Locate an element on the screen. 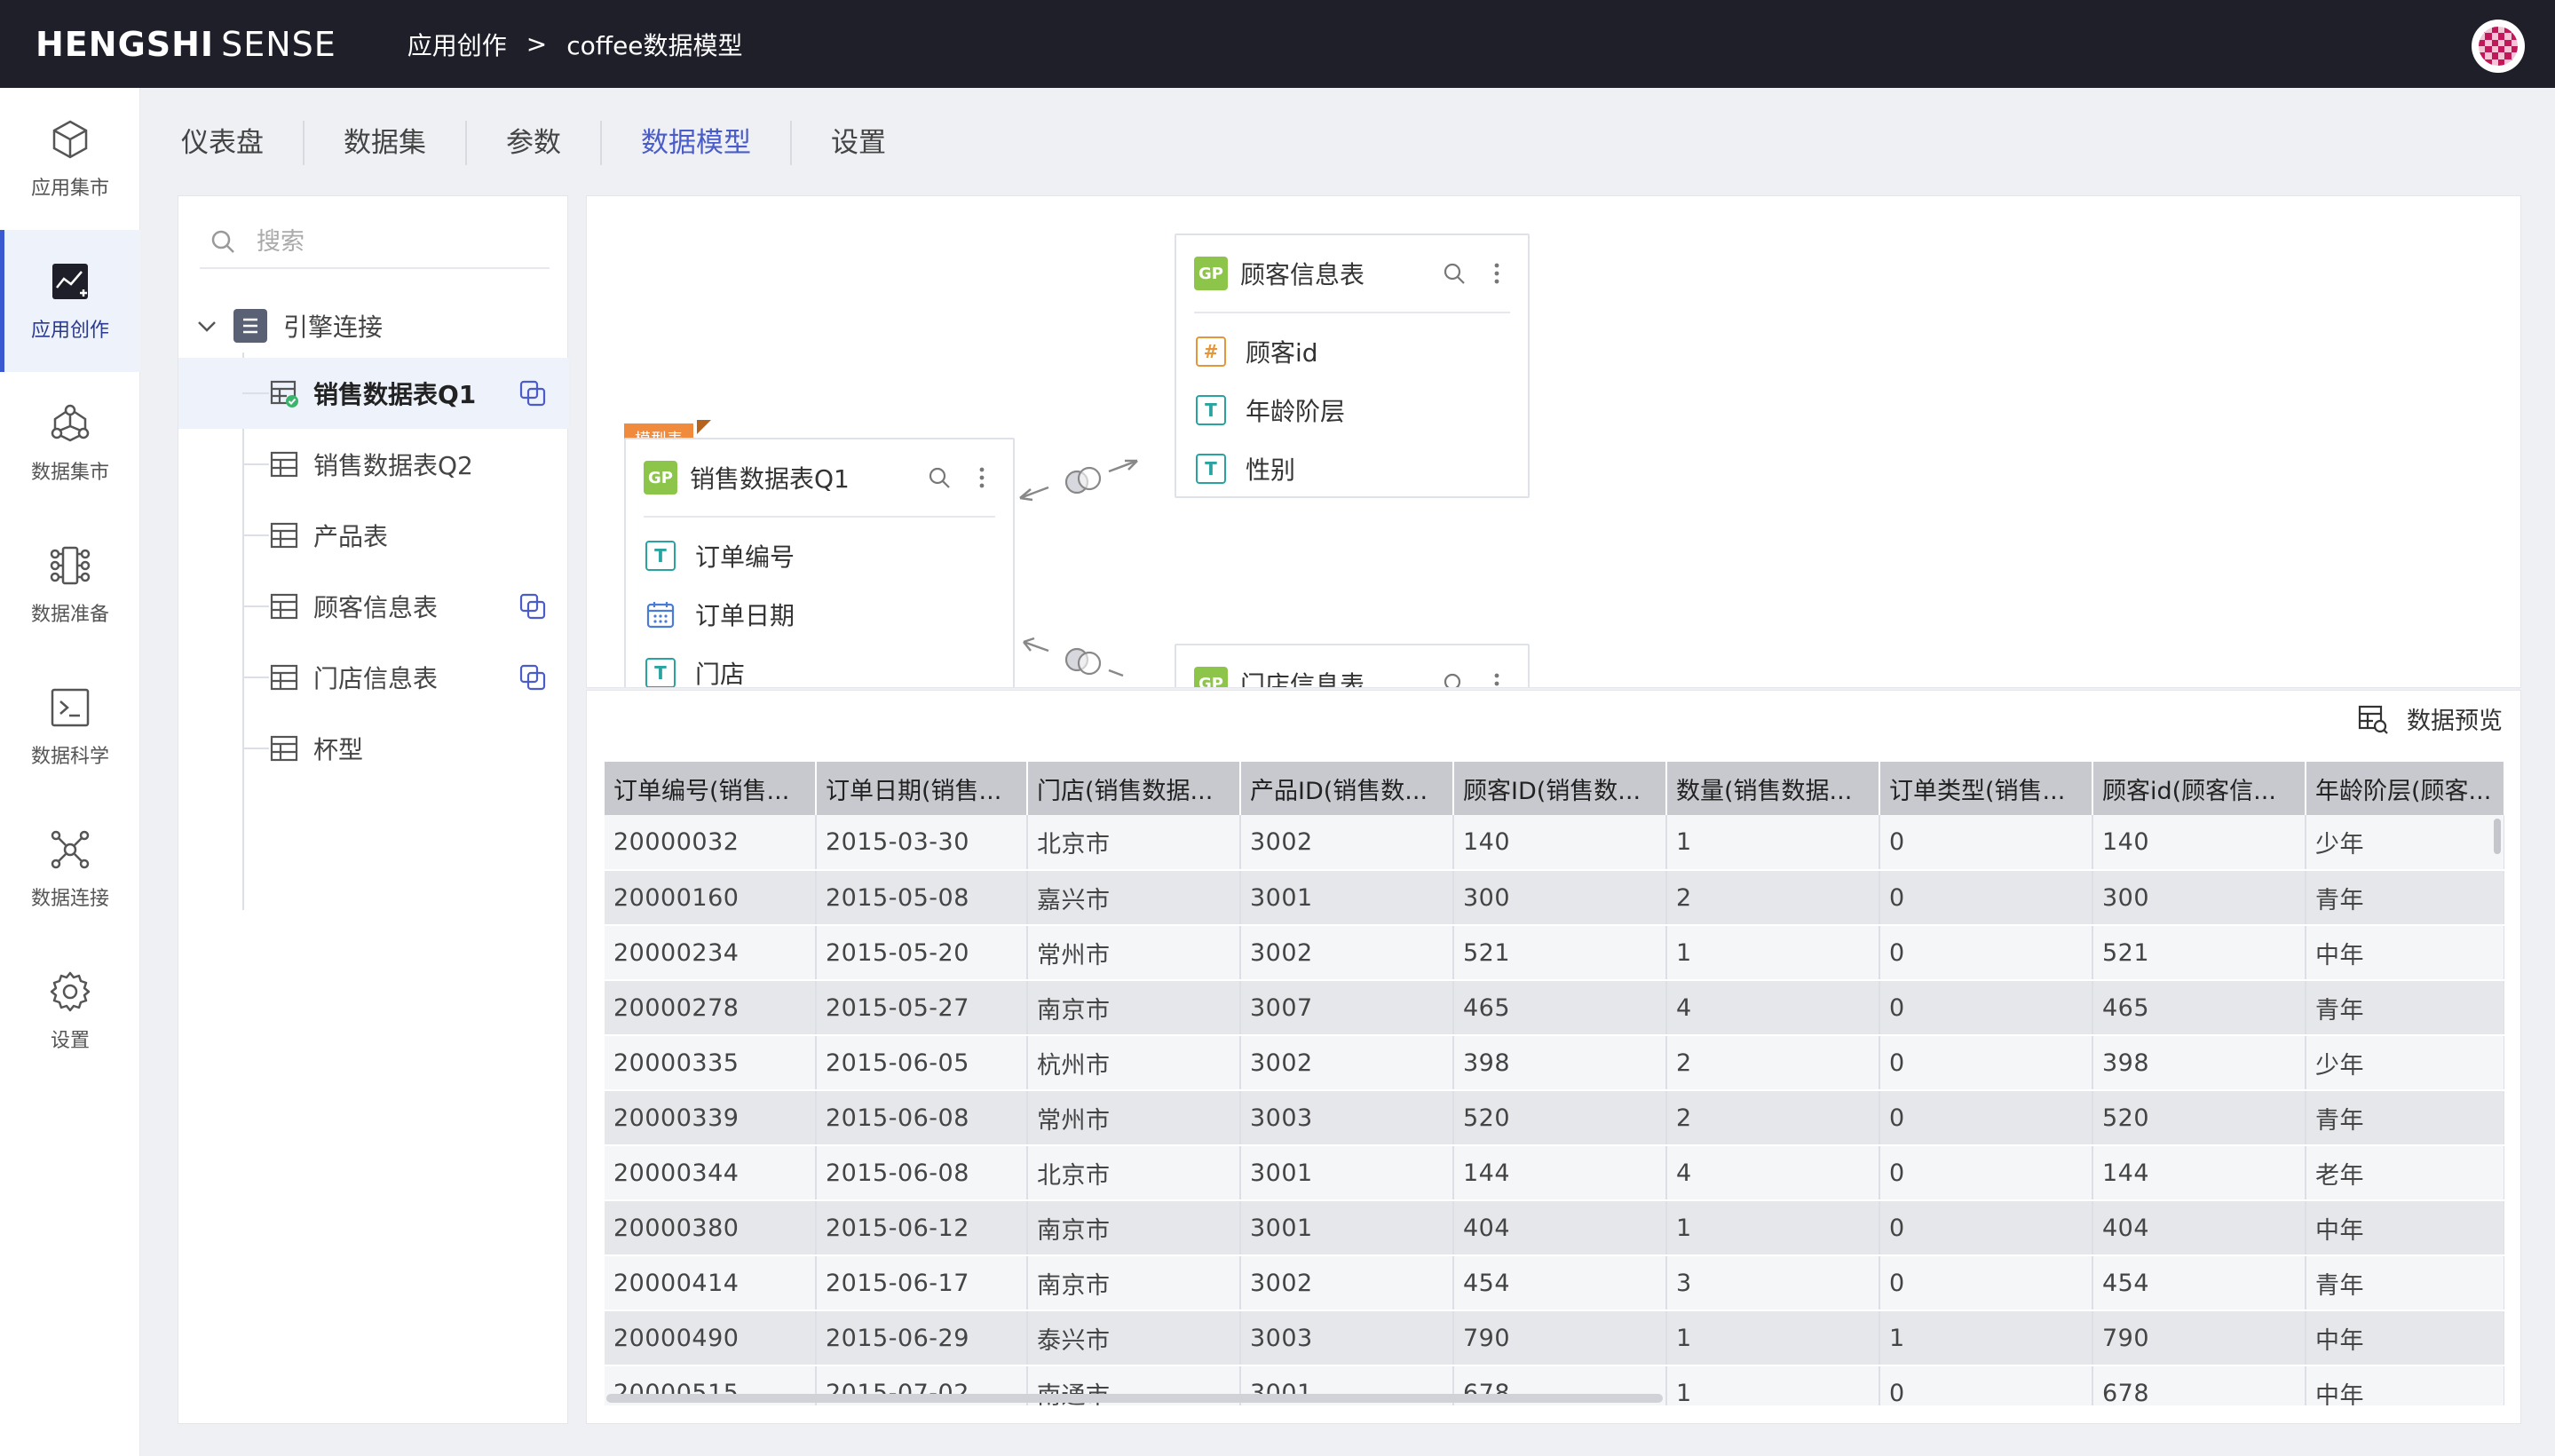 The height and width of the screenshot is (1456, 2555). table-row: 20000032 2015-03-30 北京市 3002 140 1 0 140 少年 is located at coordinates (1554, 843).